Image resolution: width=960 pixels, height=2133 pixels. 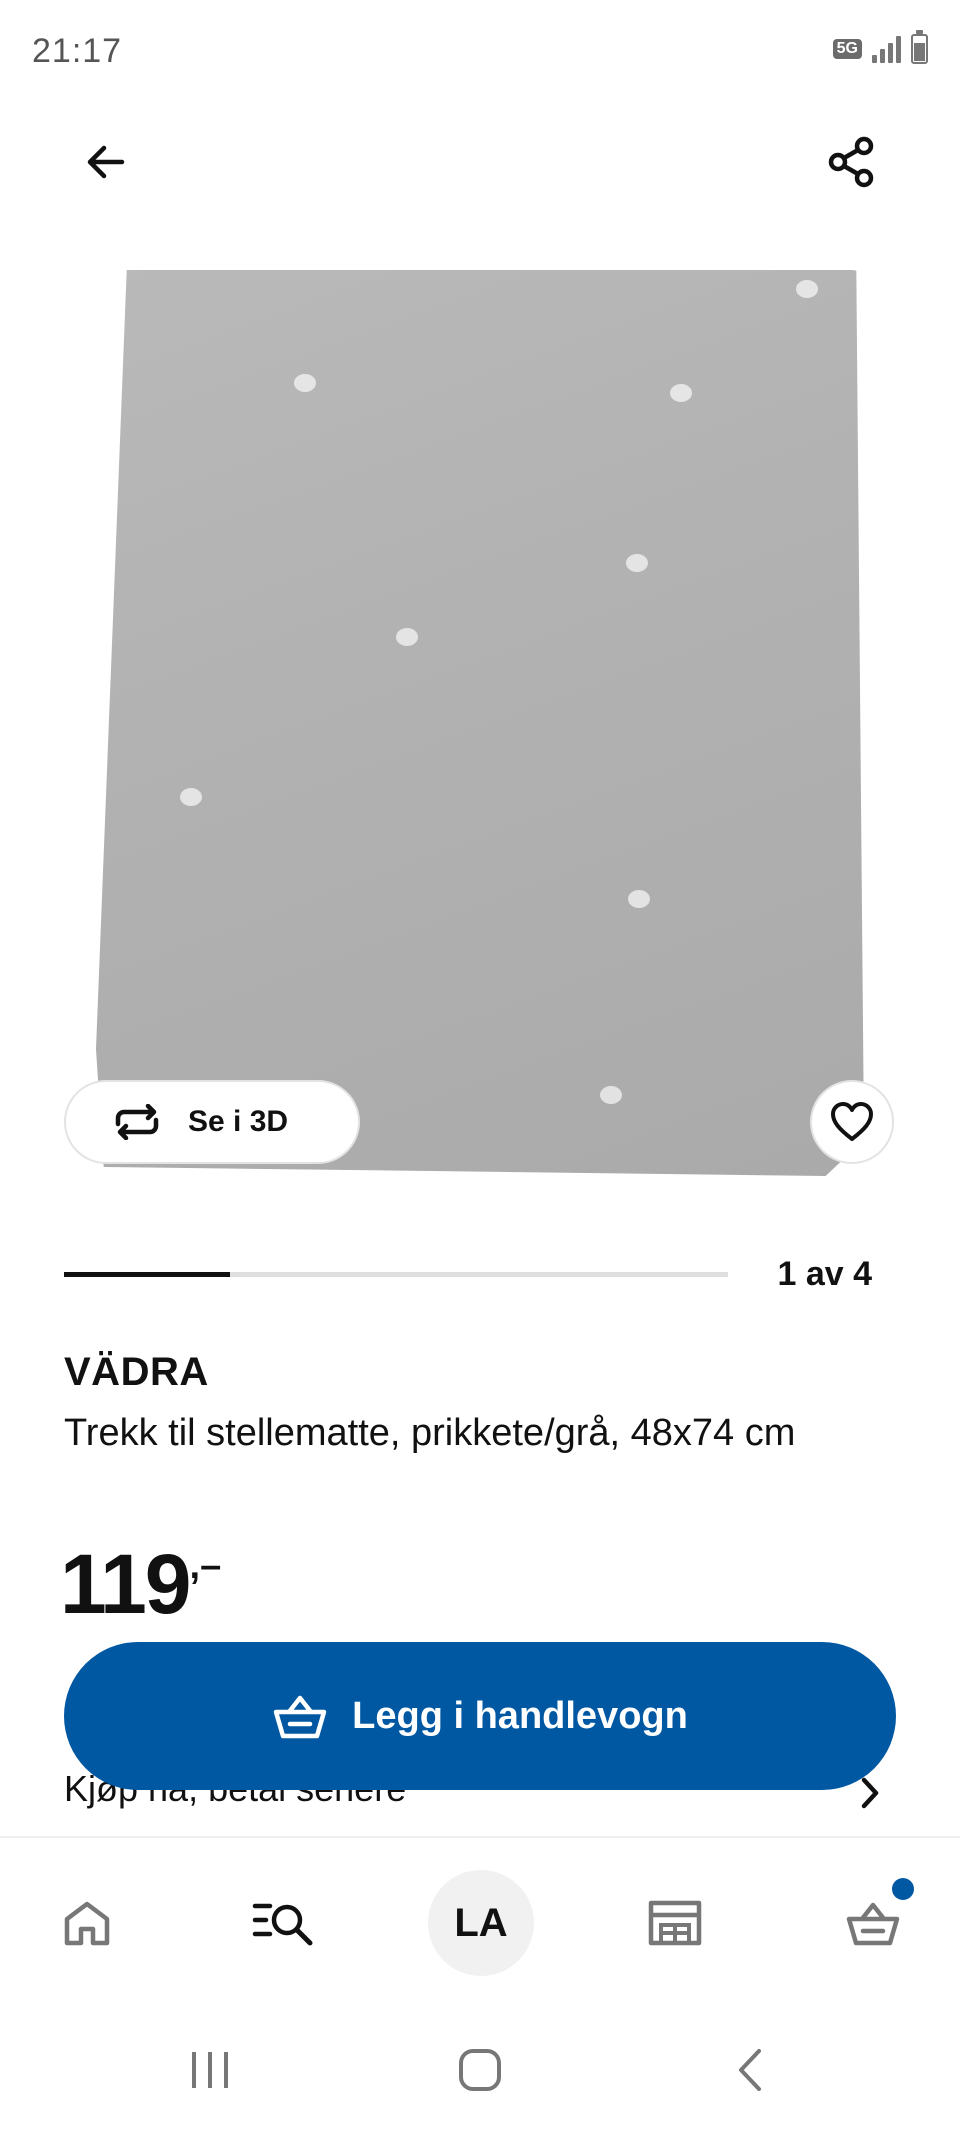 I want to click on rotate-arrows-icon, so click(x=137, y=1122).